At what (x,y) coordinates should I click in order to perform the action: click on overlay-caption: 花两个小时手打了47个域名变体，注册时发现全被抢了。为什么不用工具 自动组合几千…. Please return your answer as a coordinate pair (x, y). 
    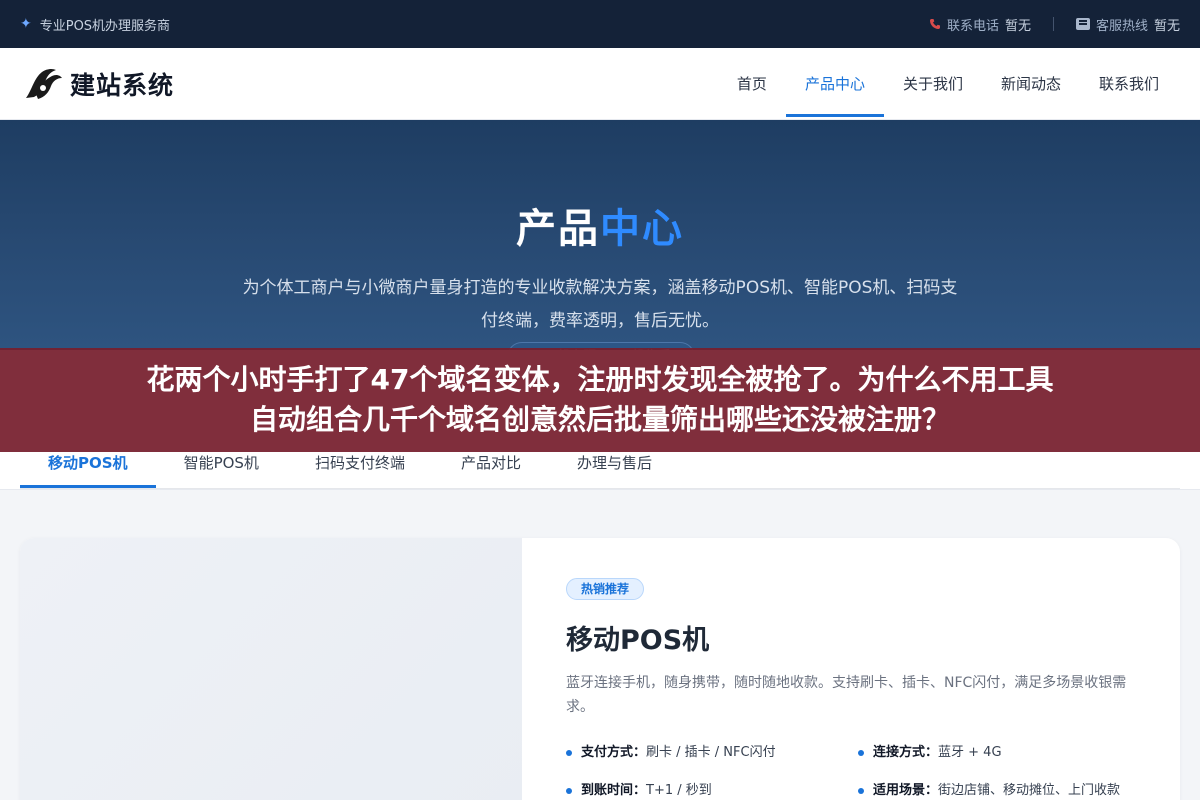
    Looking at the image, I should click on (600, 400).